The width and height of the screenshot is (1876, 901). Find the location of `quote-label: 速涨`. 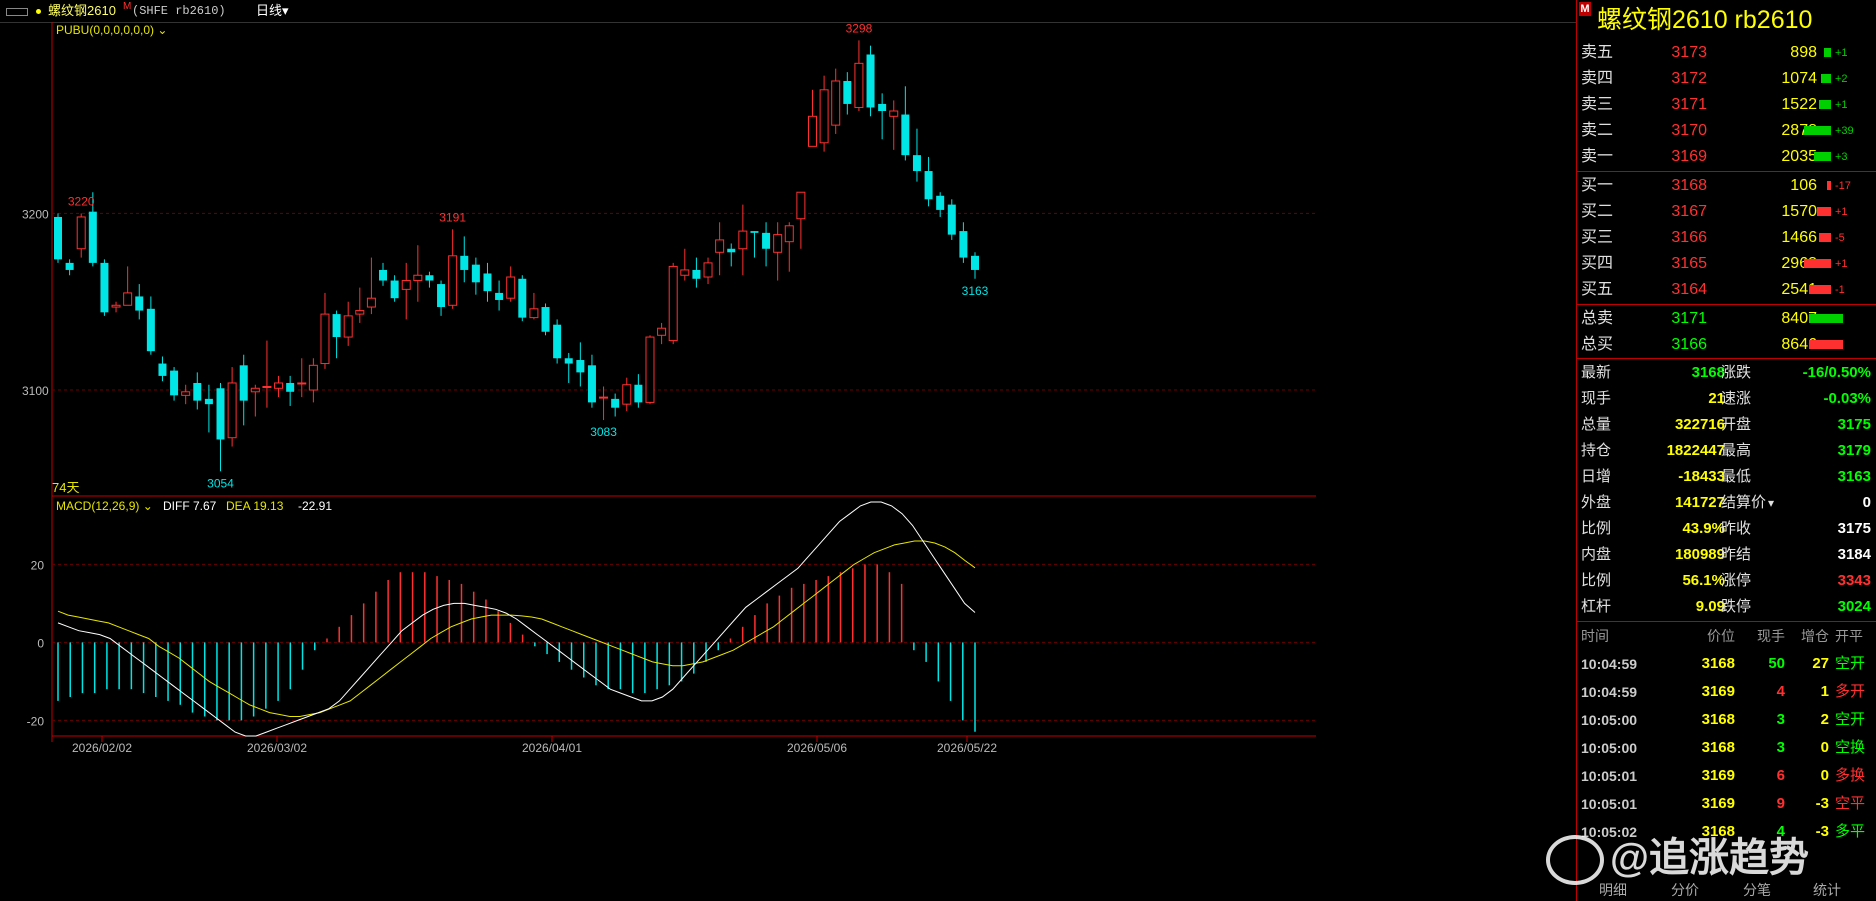

quote-label: 速涨 is located at coordinates (1736, 398).